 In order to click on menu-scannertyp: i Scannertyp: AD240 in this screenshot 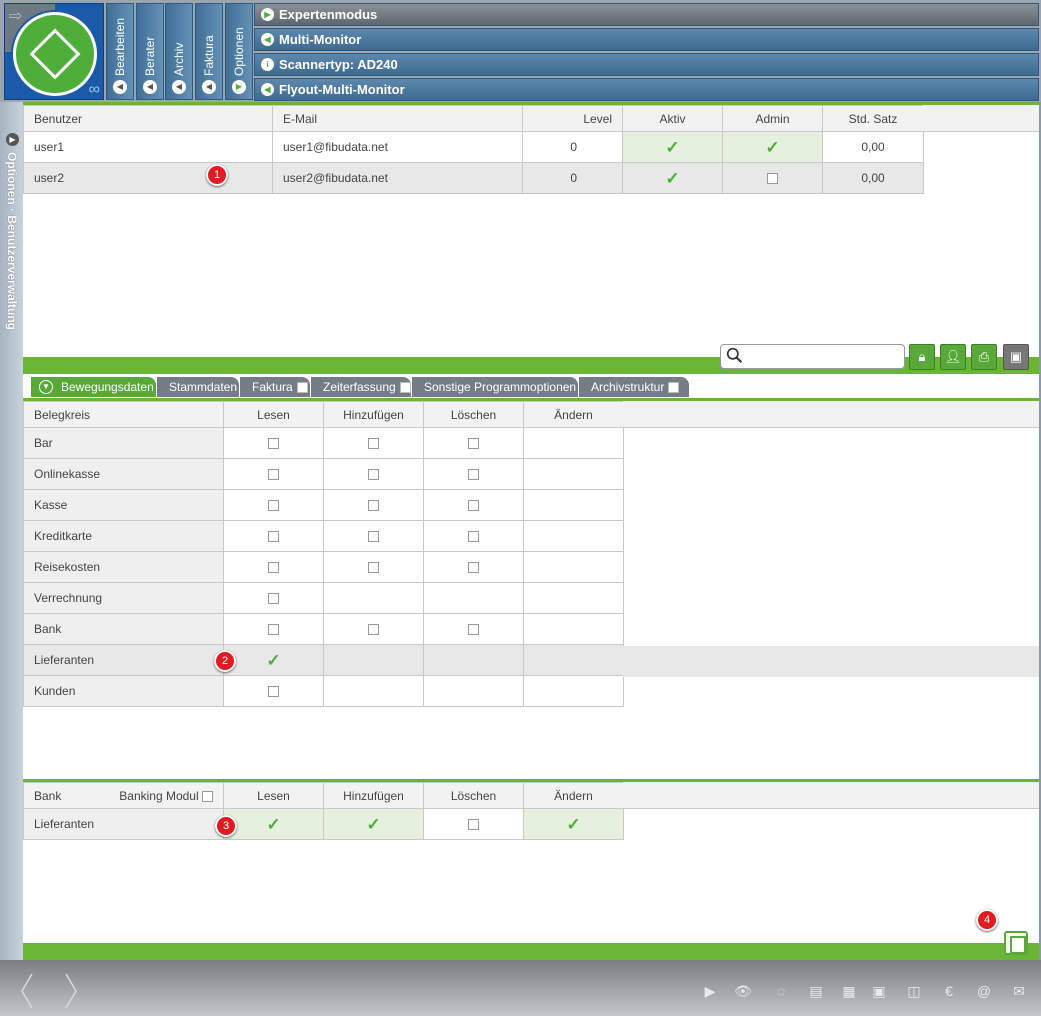, I will do `click(646, 64)`.